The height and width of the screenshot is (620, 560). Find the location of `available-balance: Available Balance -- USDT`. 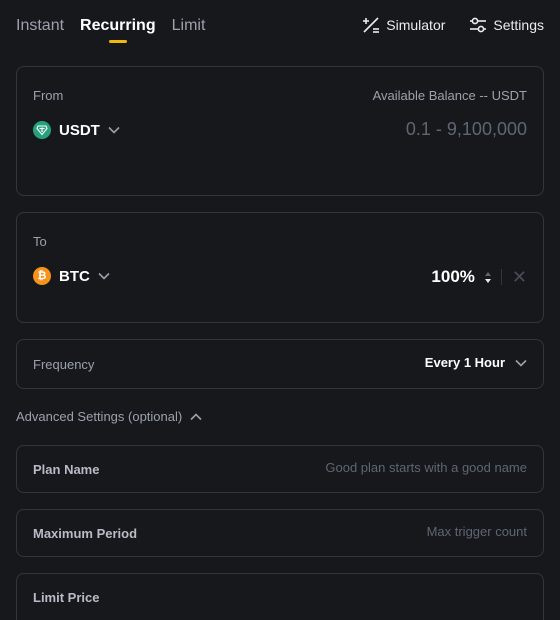

available-balance: Available Balance -- USDT is located at coordinates (449, 95).